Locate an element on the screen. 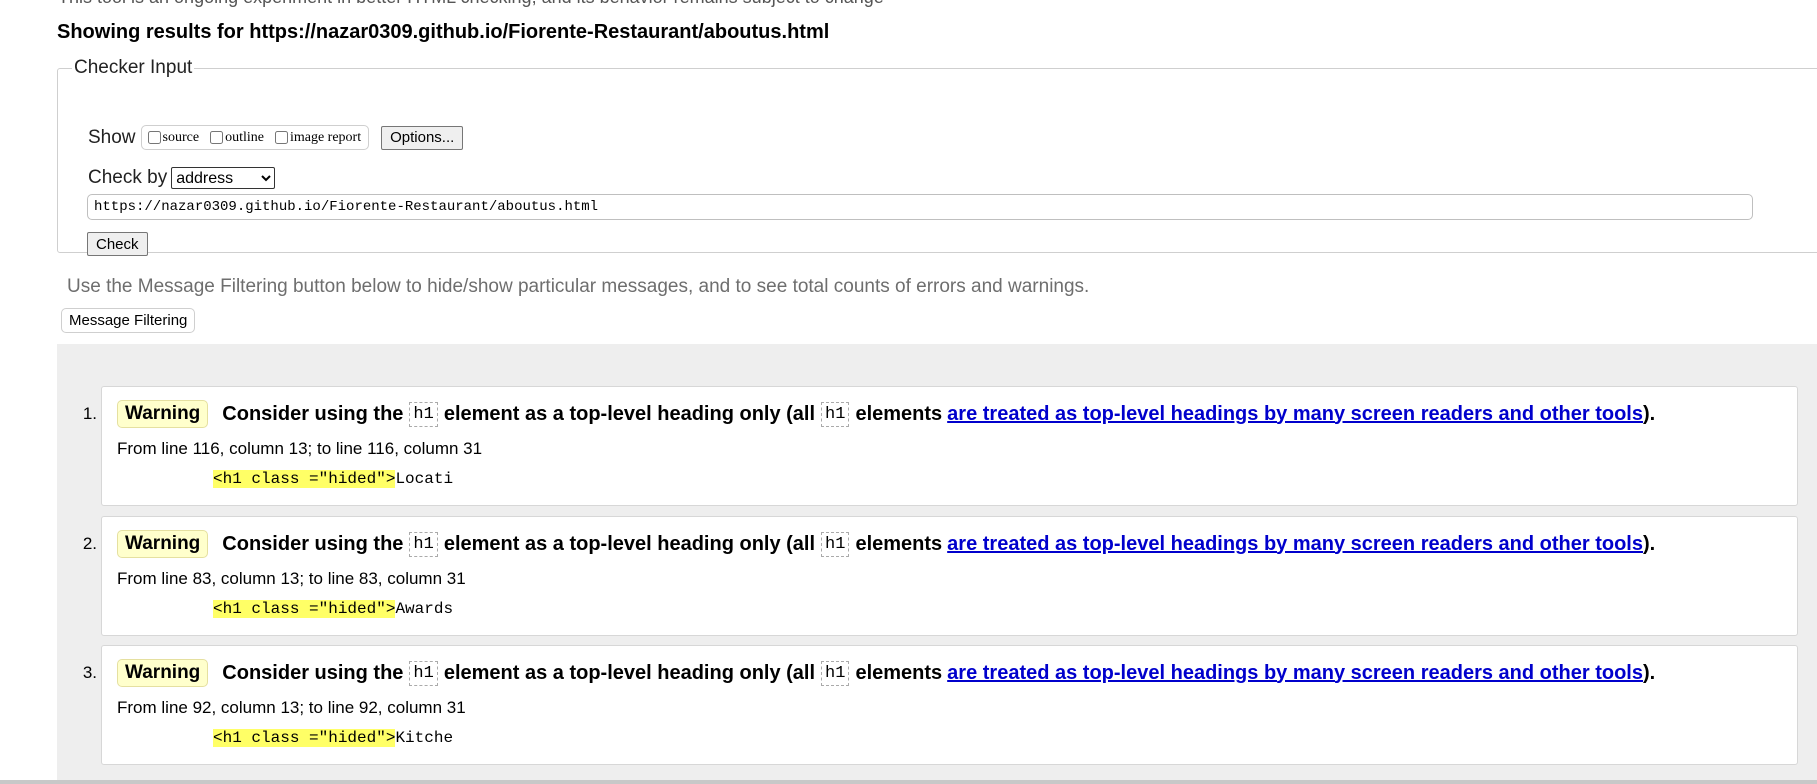 This screenshot has width=1817, height=784. checker-input-legend: Checker Input is located at coordinates (133, 67).